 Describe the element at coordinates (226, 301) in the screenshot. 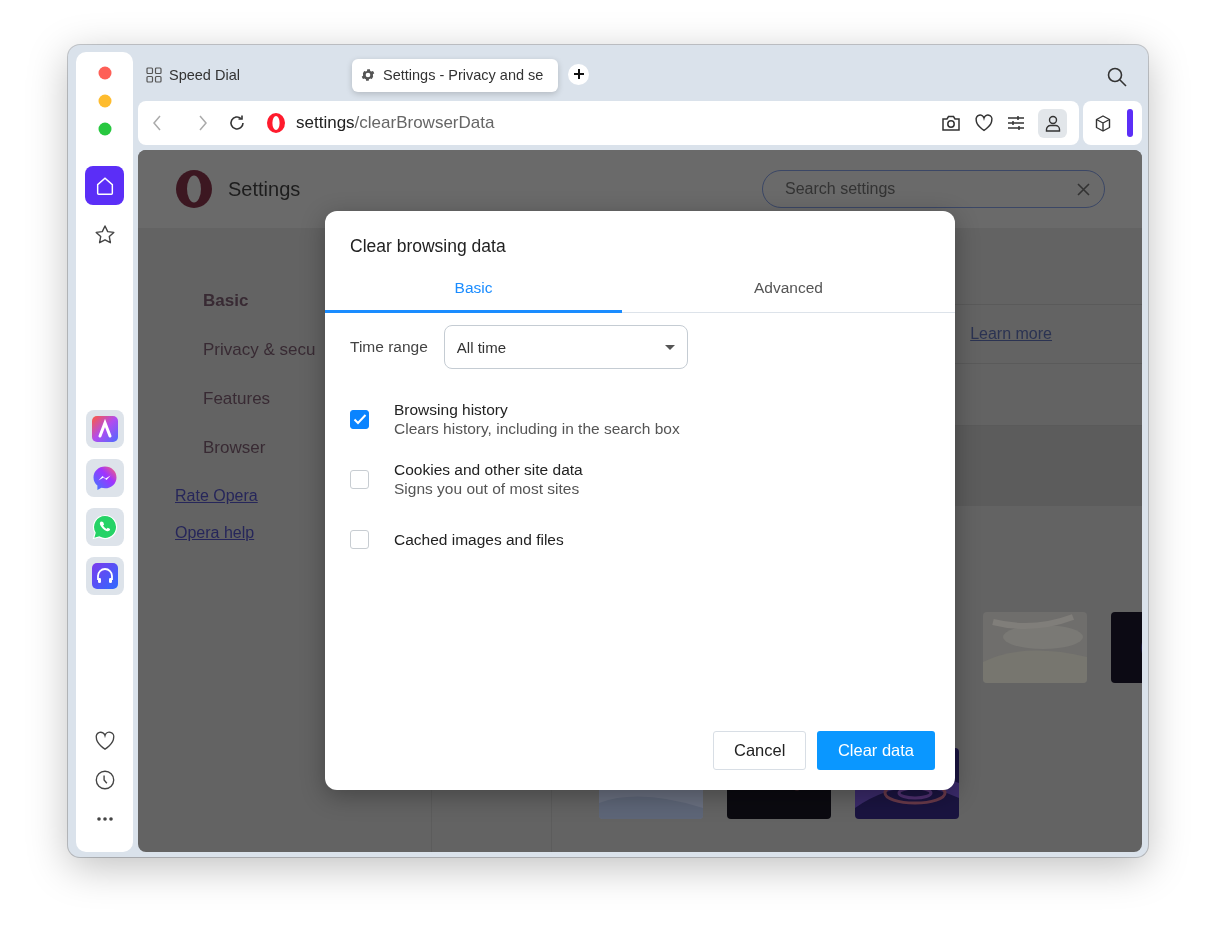

I see `nav-item: Basic` at that location.